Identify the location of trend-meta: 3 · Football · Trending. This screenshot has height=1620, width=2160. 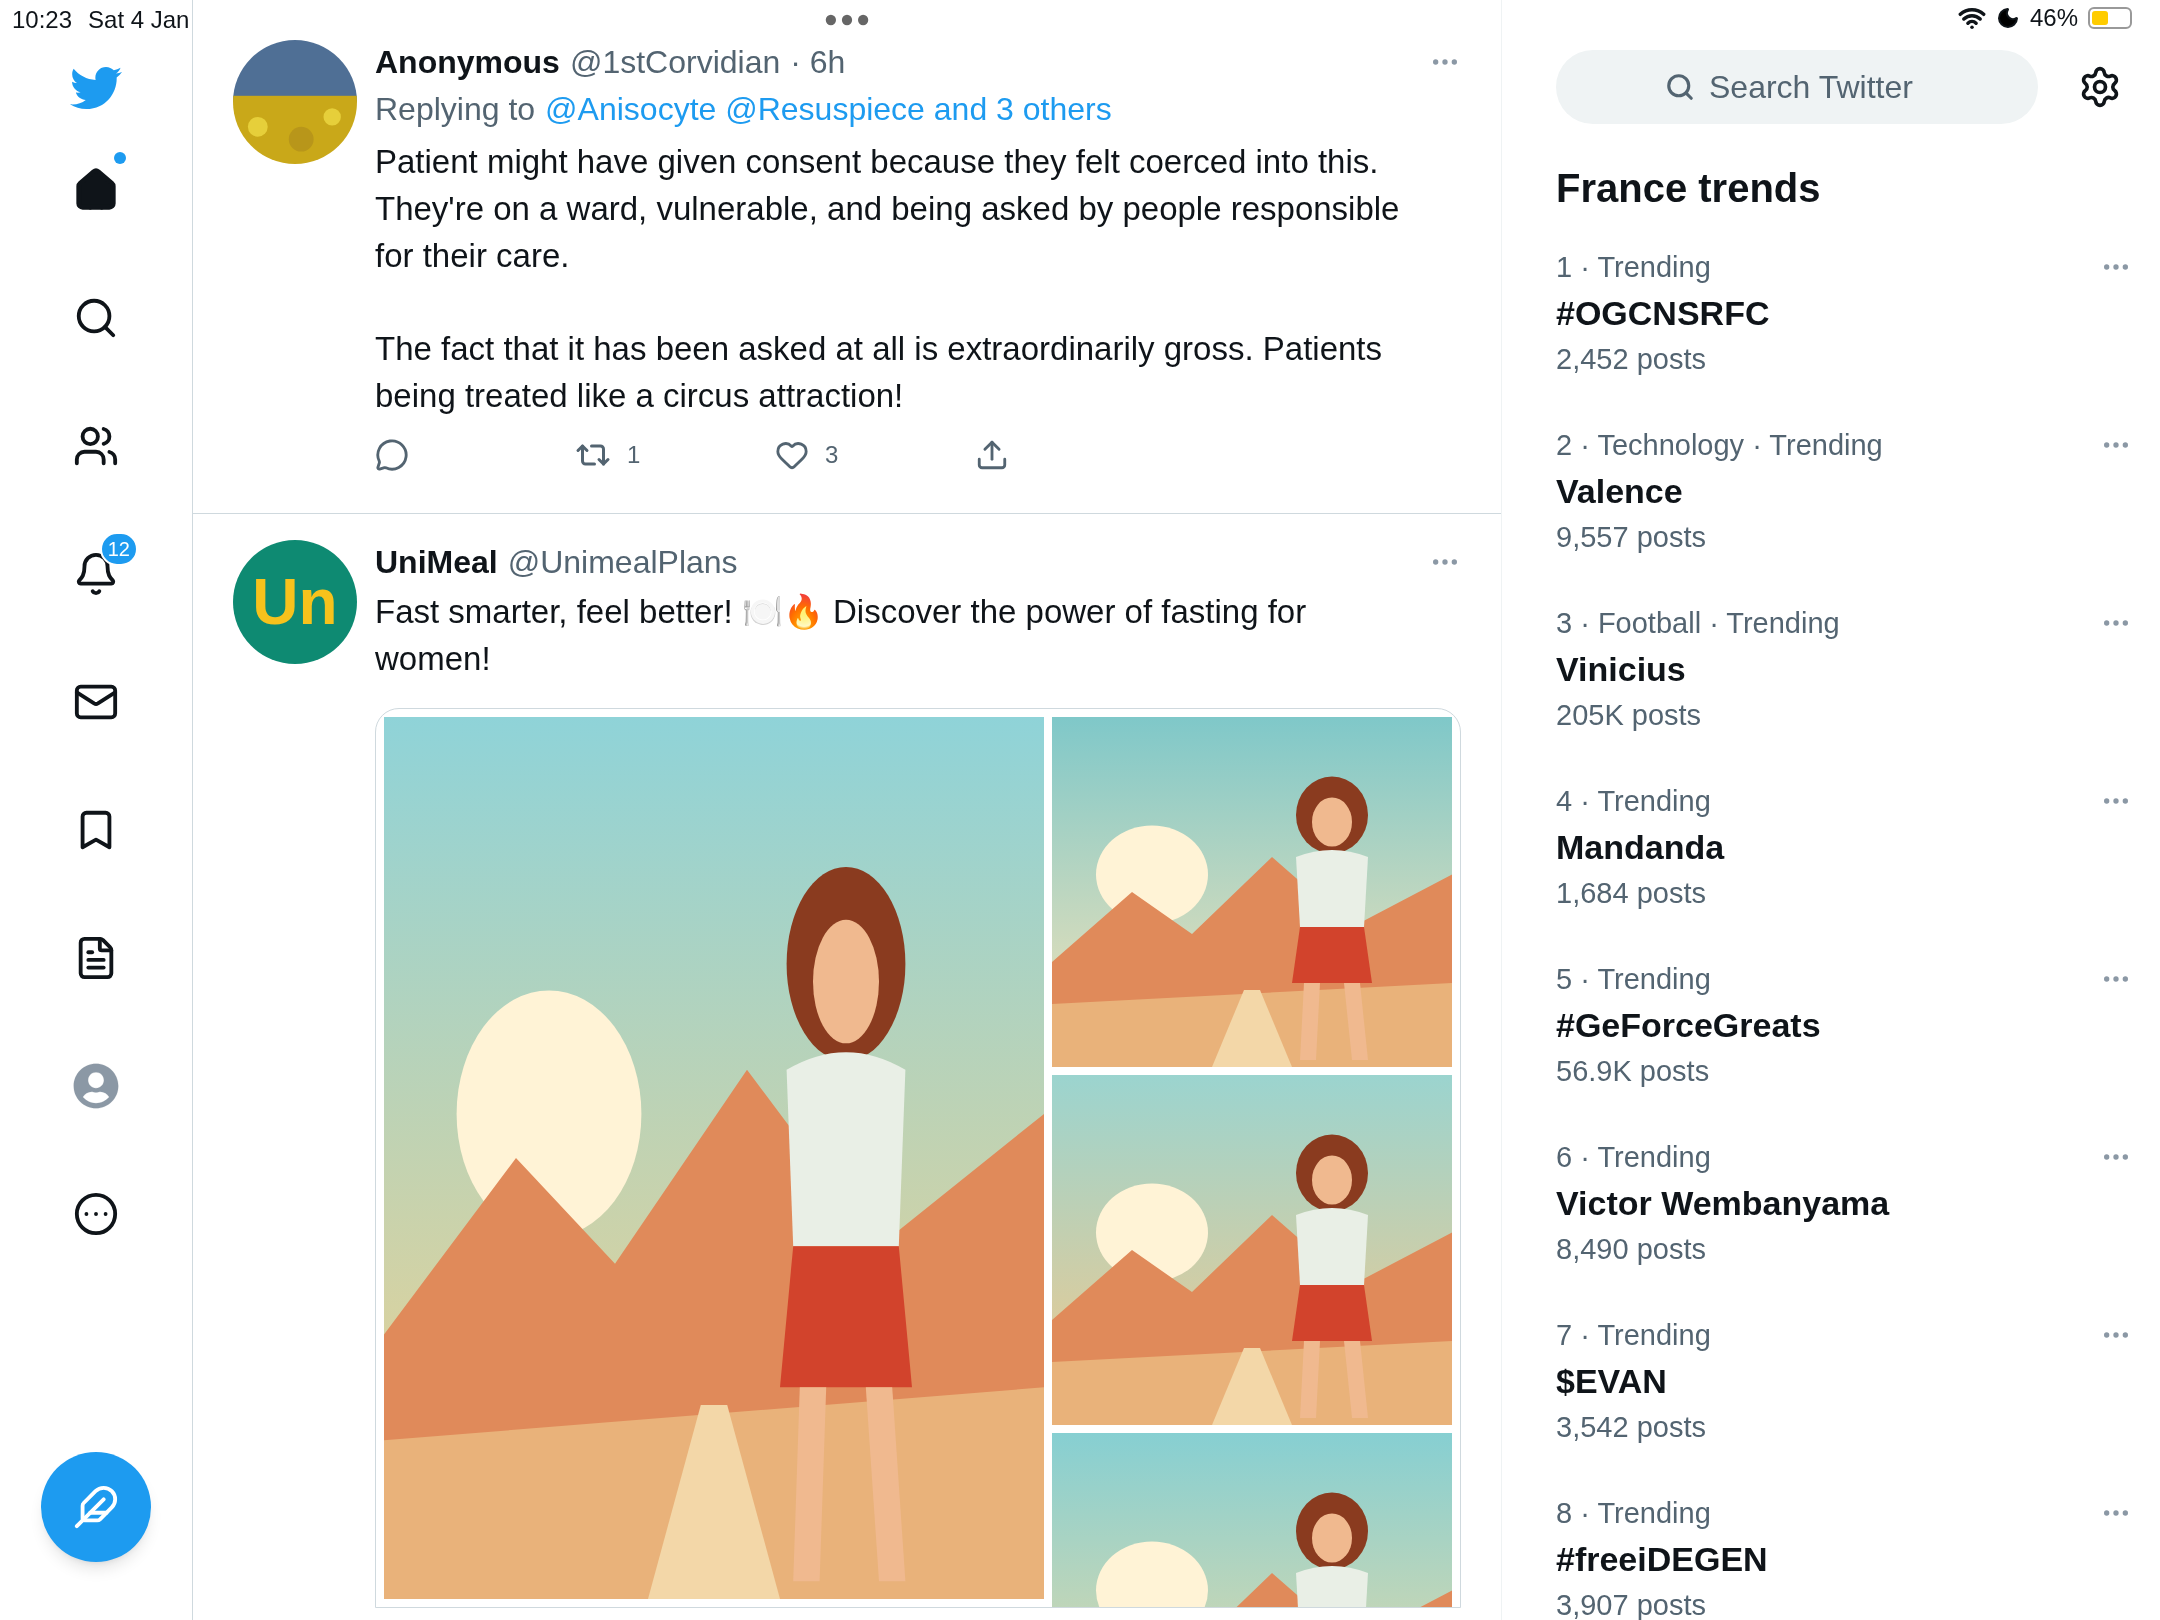
(1698, 623).